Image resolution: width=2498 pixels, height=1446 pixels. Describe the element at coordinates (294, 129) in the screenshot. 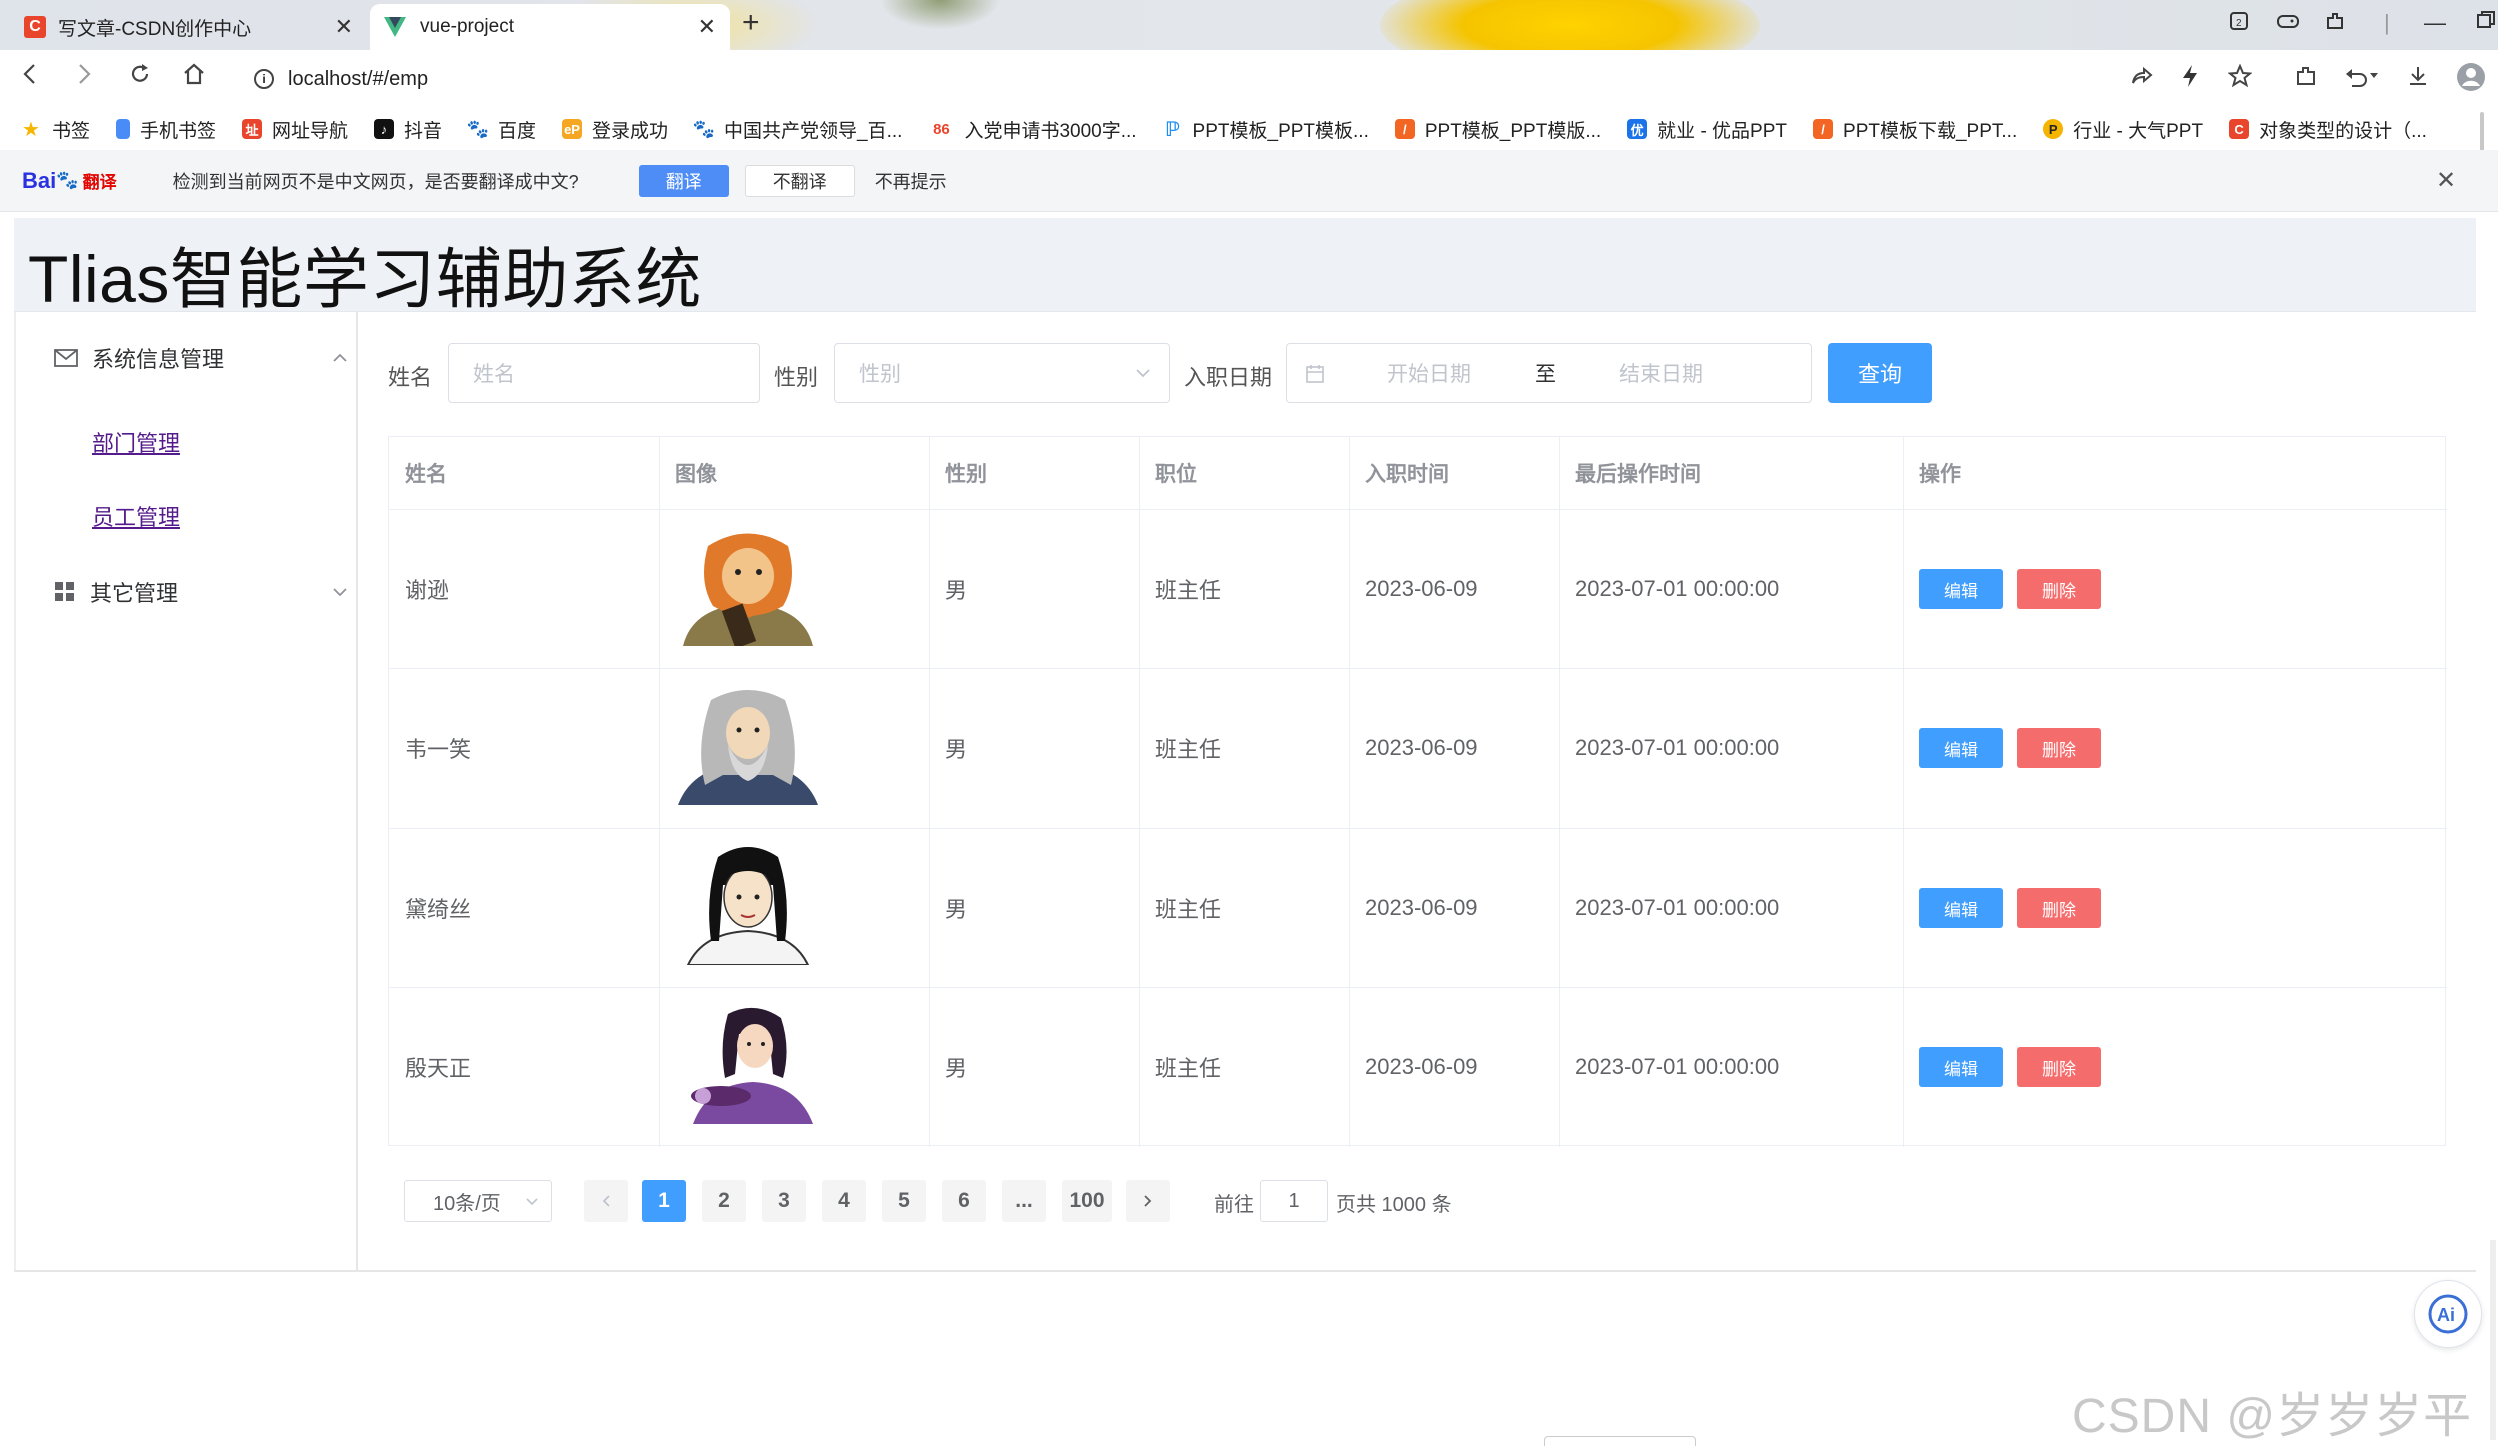

I see `bookmark-item: 址 网址导航` at that location.